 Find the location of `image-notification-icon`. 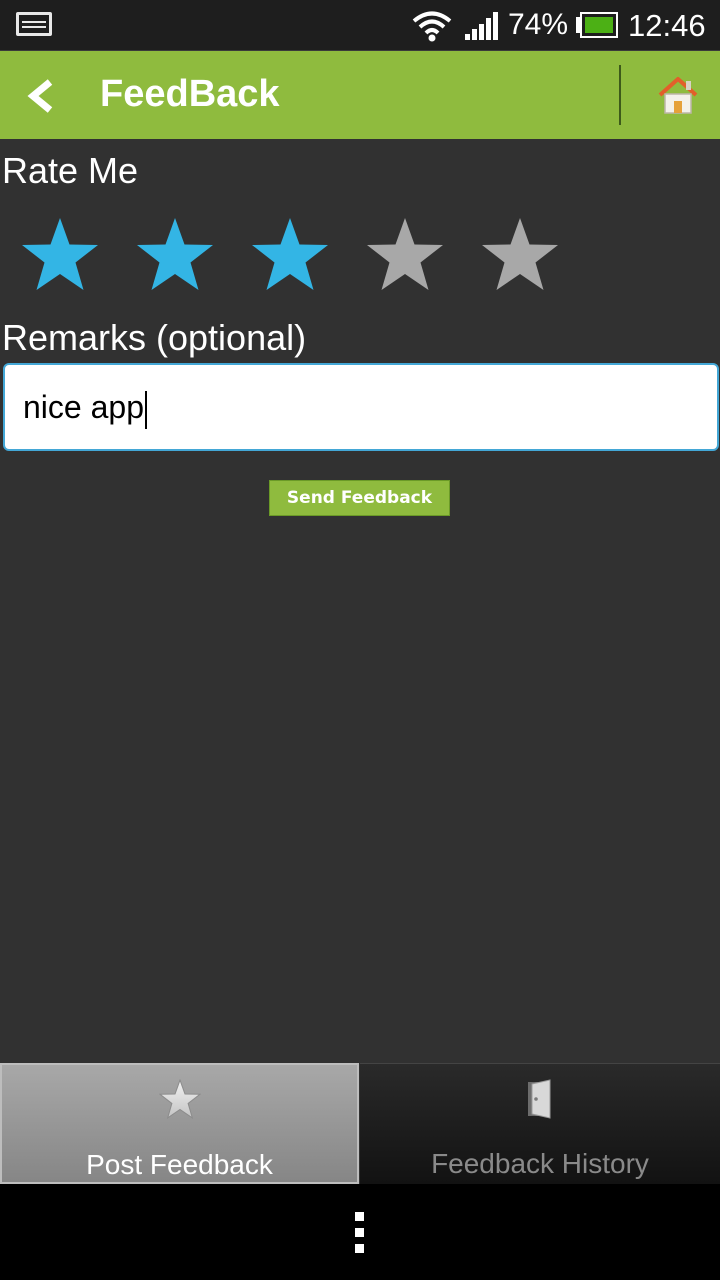

image-notification-icon is located at coordinates (34, 24).